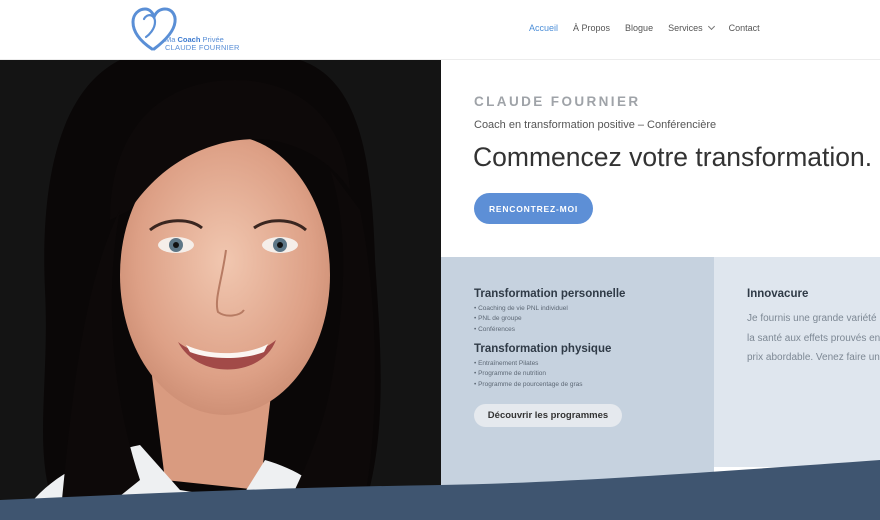 This screenshot has height=520, width=880. What do you see at coordinates (813, 357) in the screenshot?
I see `innovacure-line: prix abordable. Venez faire un` at bounding box center [813, 357].